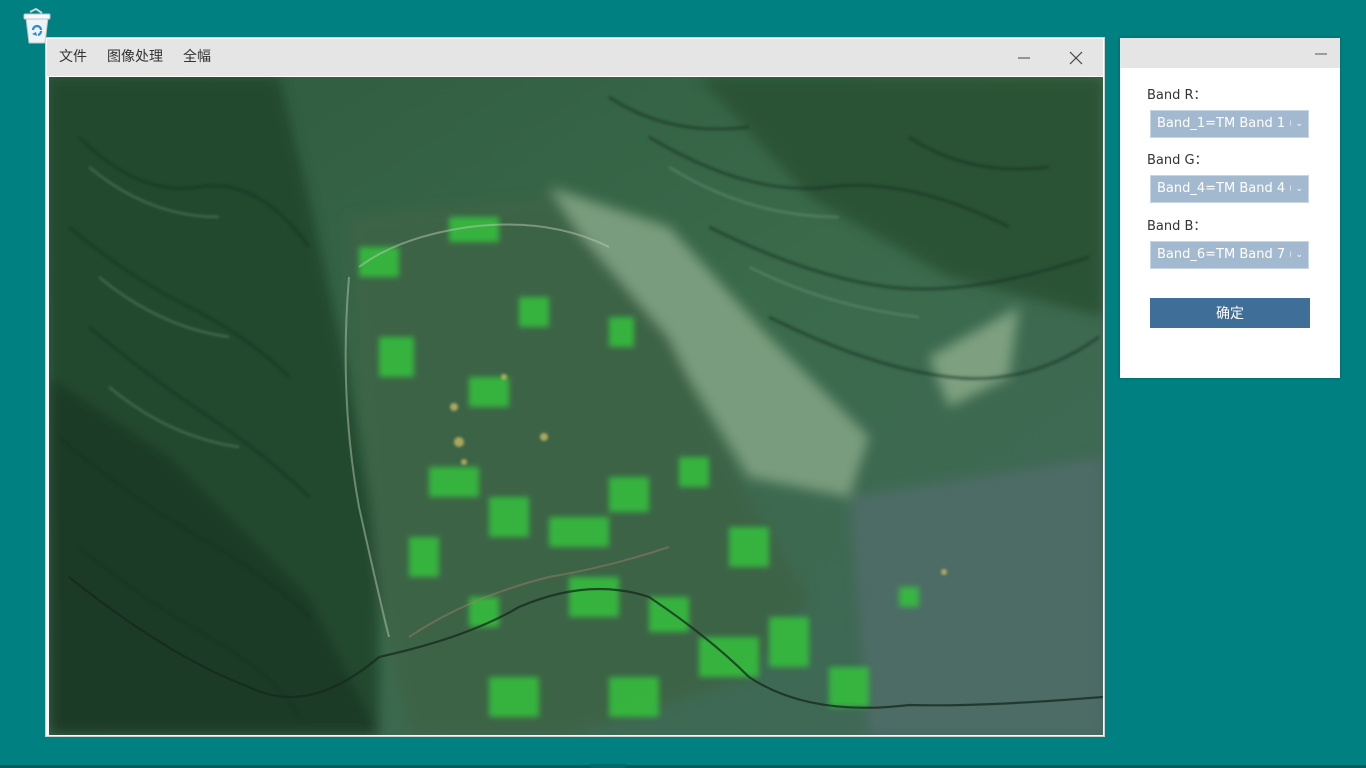 The image size is (1366, 768). What do you see at coordinates (197, 57) in the screenshot?
I see `menu-full-extent: 全幅` at bounding box center [197, 57].